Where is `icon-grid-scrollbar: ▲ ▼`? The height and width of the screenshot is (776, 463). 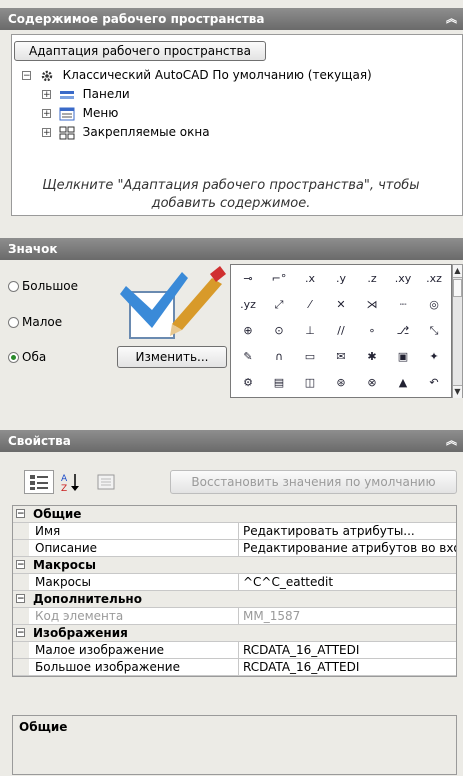 icon-grid-scrollbar: ▲ ▼ is located at coordinates (457, 331).